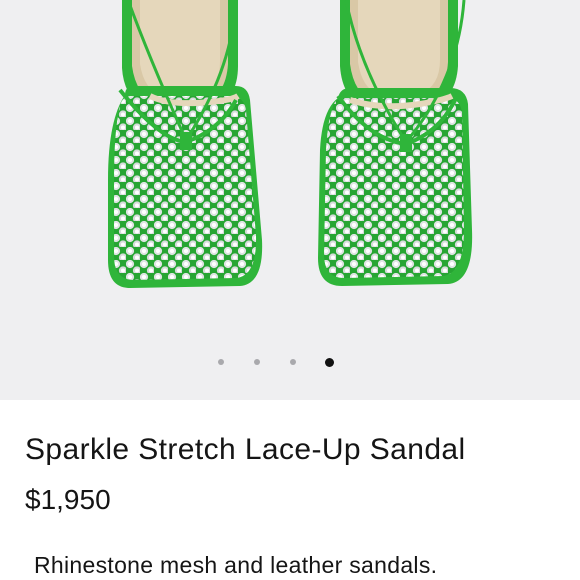  I want to click on product-description: Rhinestone mesh and leather sandals., so click(236, 565).